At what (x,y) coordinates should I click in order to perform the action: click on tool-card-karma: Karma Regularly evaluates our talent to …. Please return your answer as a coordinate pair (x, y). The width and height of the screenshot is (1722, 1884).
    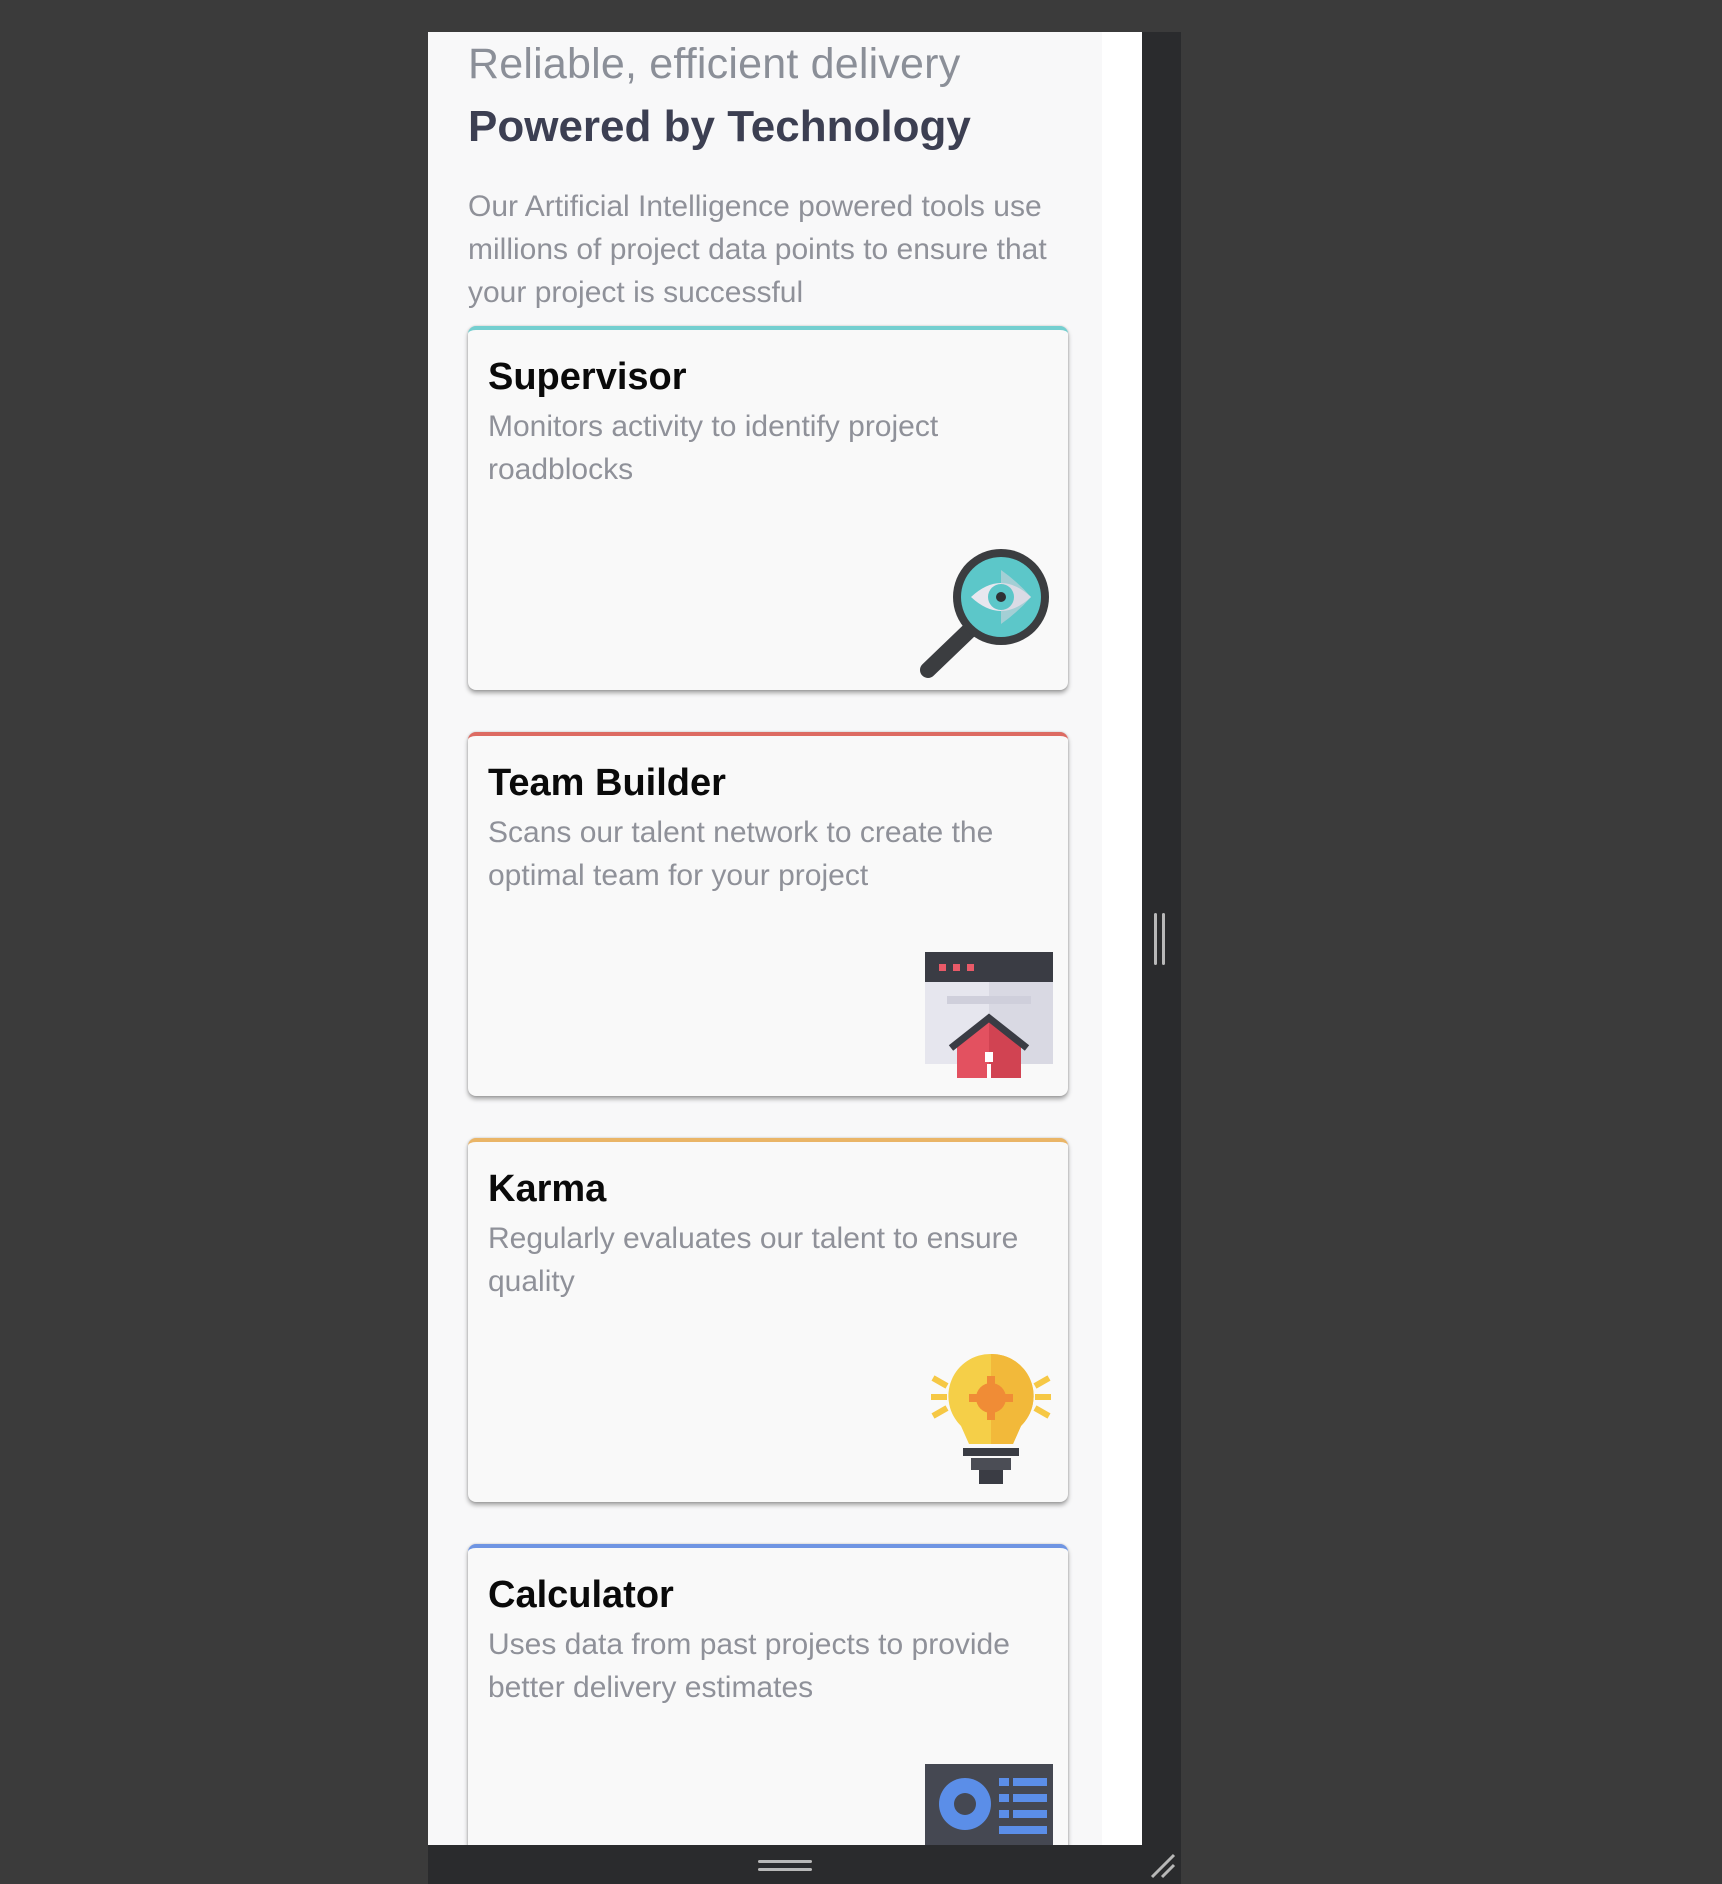
    Looking at the image, I should click on (768, 1320).